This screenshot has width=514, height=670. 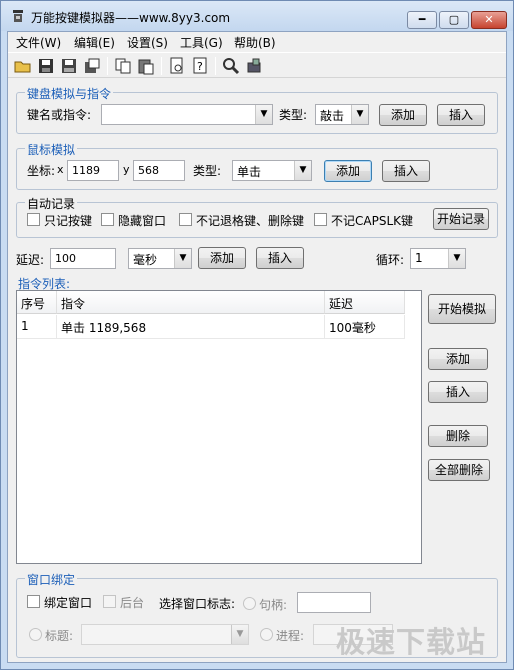 What do you see at coordinates (454, 20) in the screenshot?
I see `maximize-icon: ▢` at bounding box center [454, 20].